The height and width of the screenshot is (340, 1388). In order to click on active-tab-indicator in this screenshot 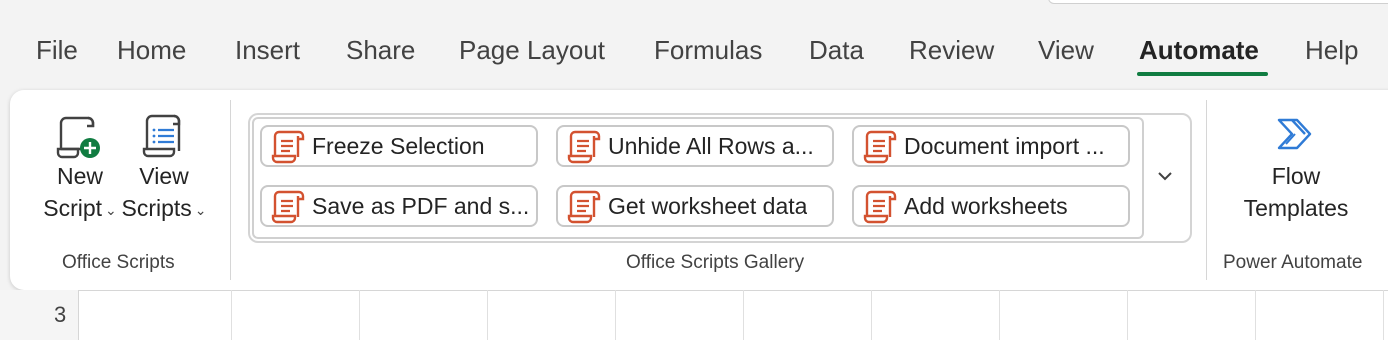, I will do `click(1202, 74)`.